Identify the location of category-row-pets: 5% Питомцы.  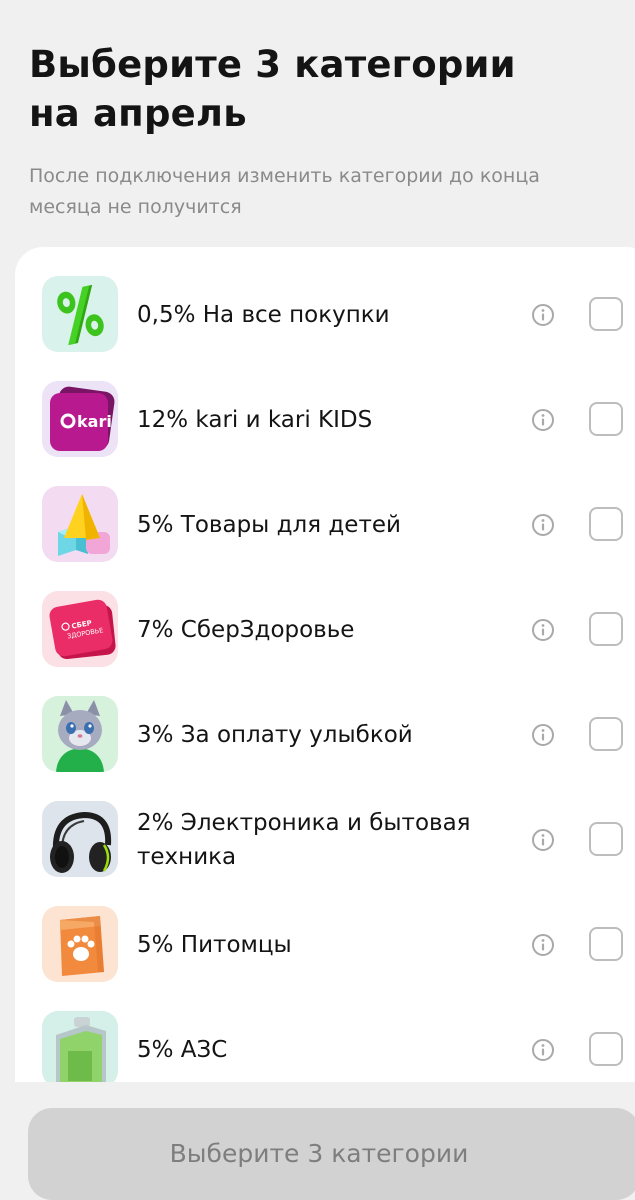
(325, 937).